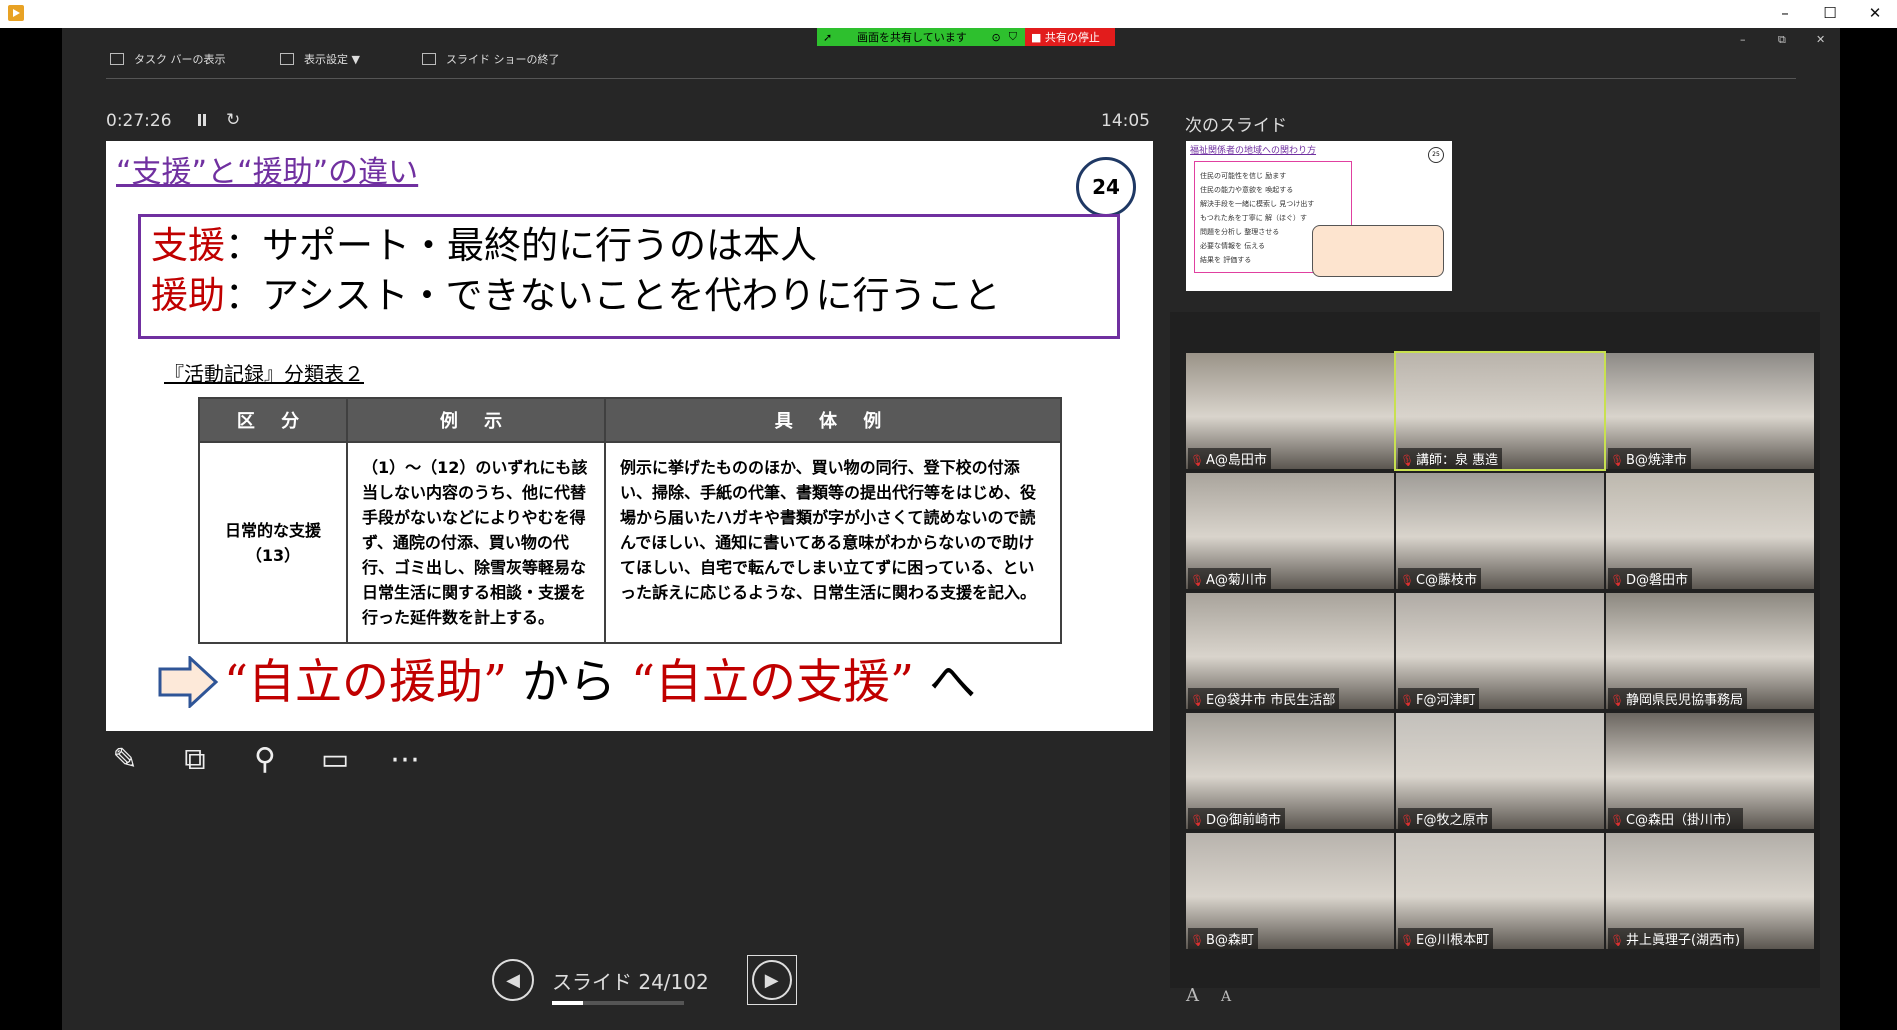 This screenshot has width=1897, height=1030. Describe the element at coordinates (1500, 531) in the screenshot. I see `participant-tile: 🎙 C@藤枝市` at that location.